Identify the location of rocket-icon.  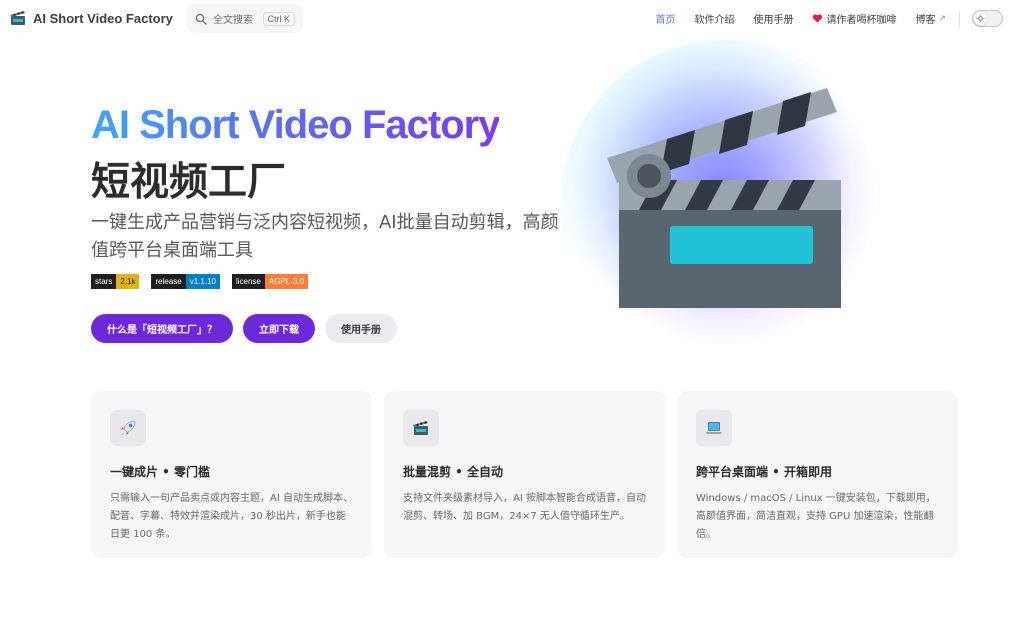
(128, 428).